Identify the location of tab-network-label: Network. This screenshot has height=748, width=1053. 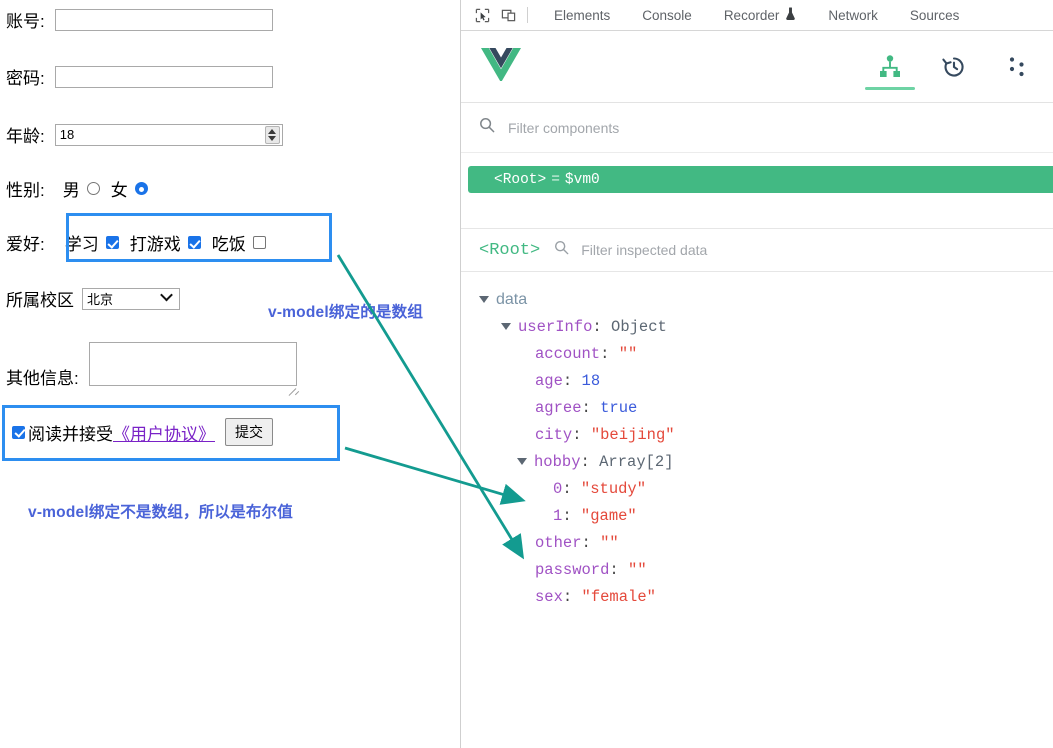
(853, 15).